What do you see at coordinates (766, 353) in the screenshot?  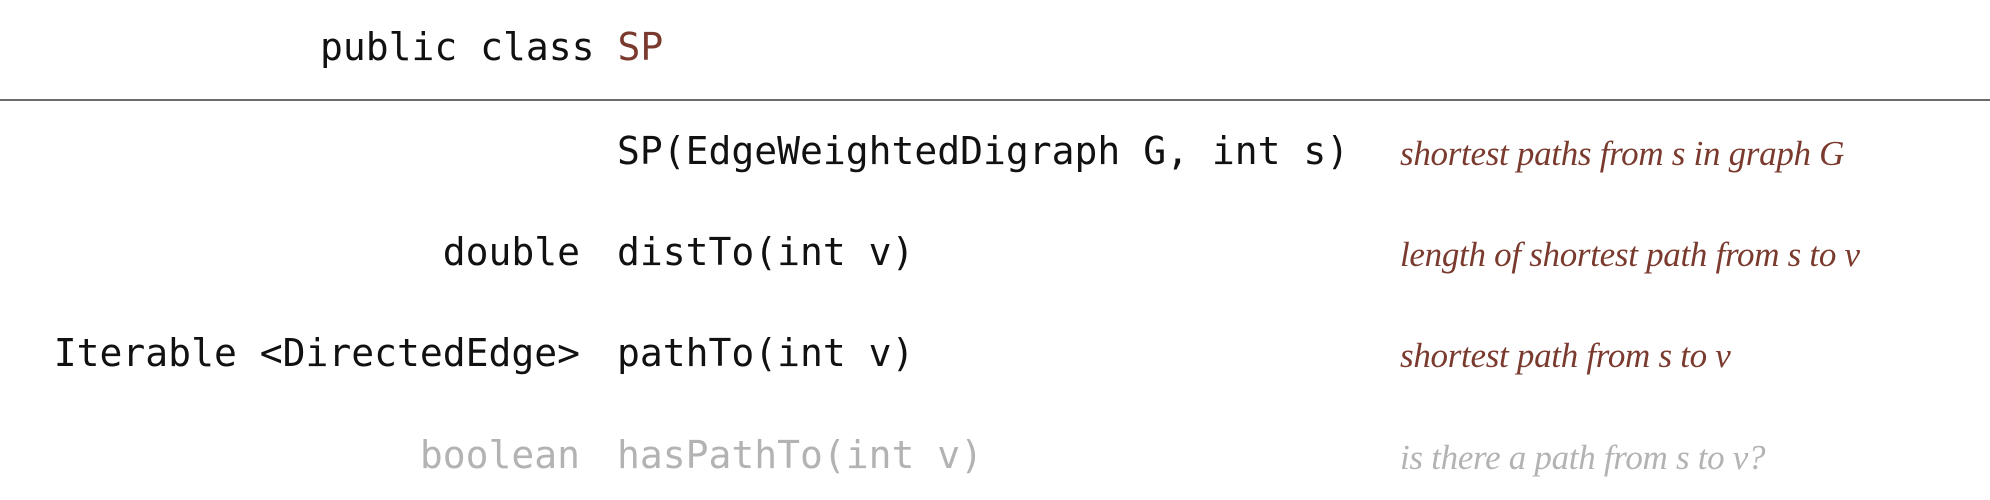 I see `method-signature: pathTo(int v)` at bounding box center [766, 353].